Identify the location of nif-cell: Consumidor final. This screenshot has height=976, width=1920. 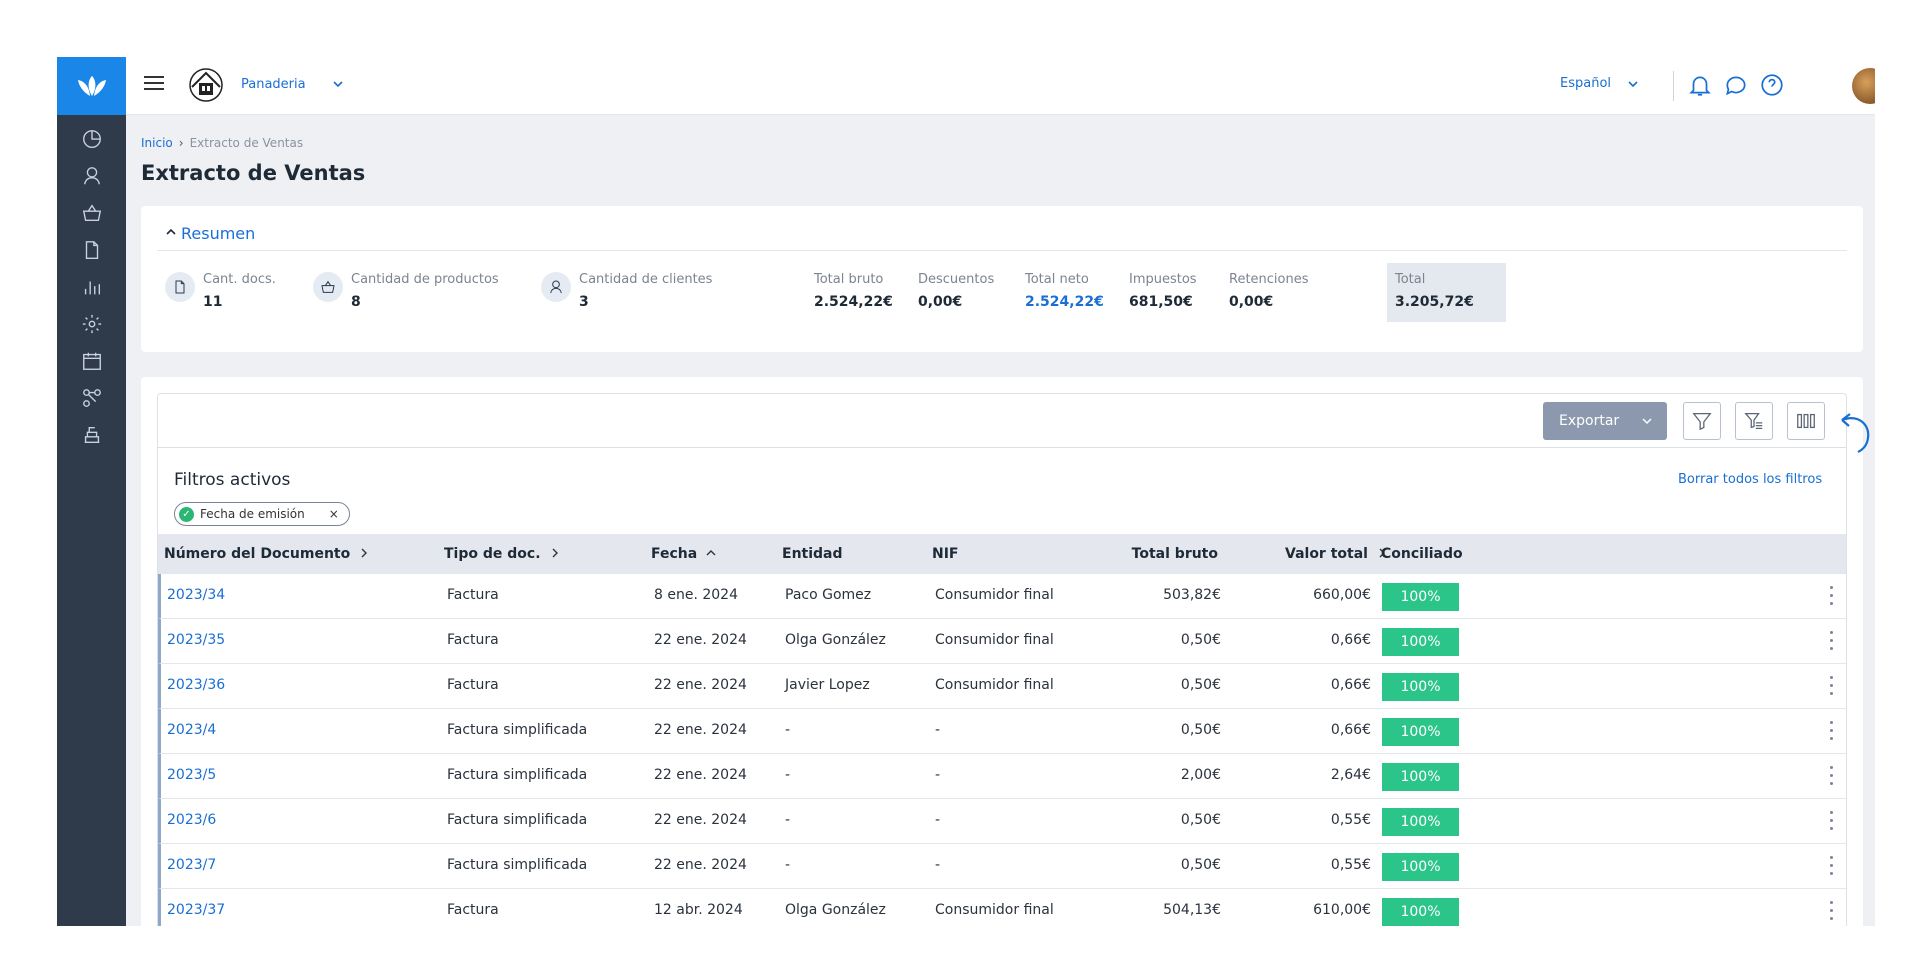
(994, 910).